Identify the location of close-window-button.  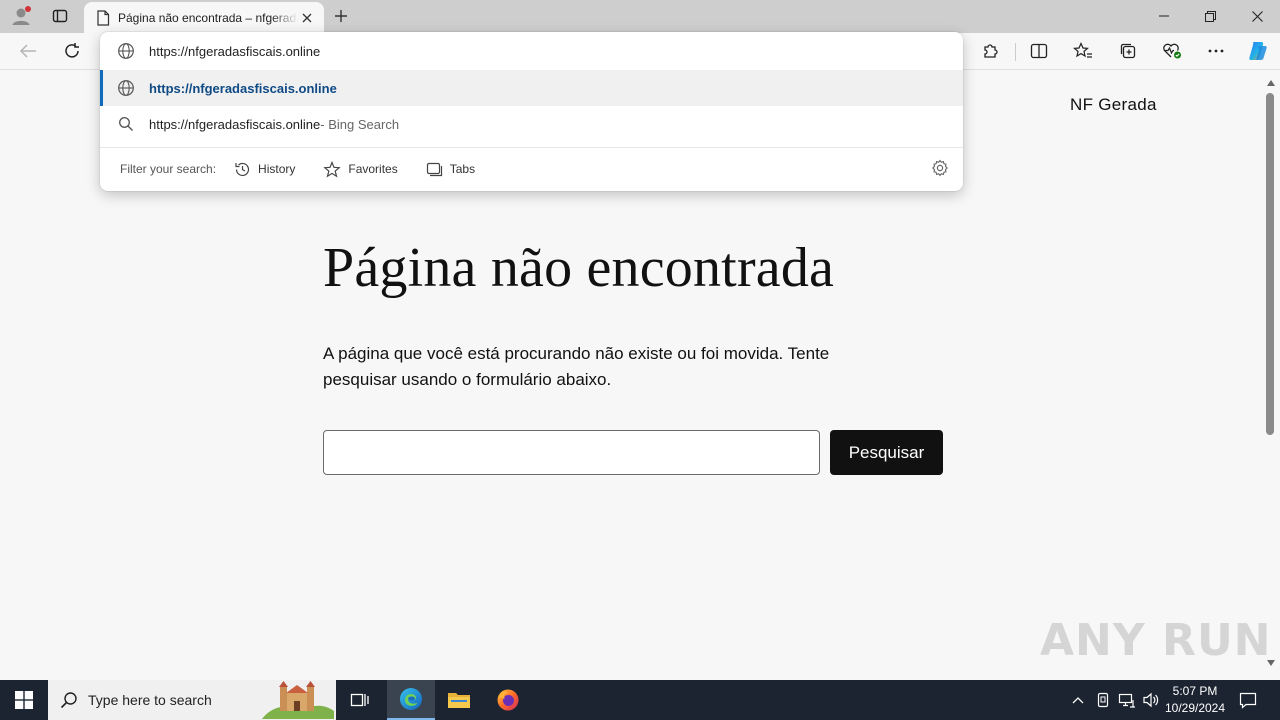
(1257, 16).